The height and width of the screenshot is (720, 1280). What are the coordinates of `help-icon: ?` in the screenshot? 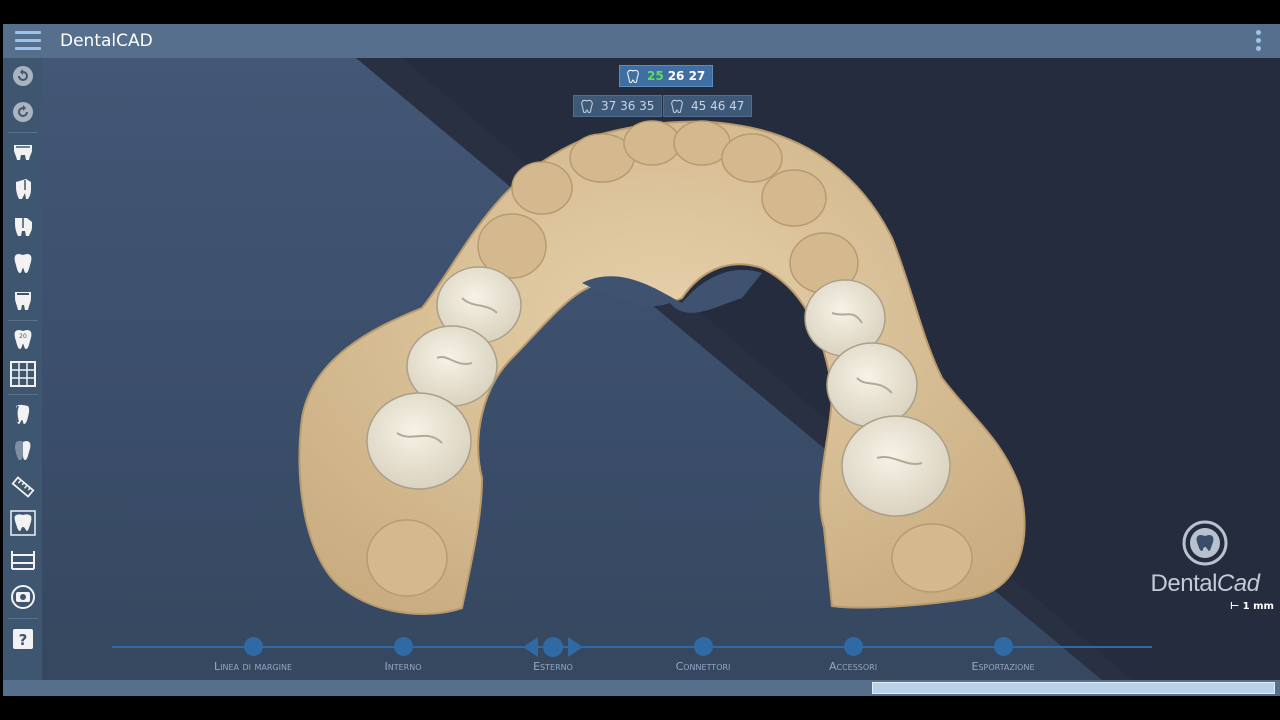 It's located at (23, 639).